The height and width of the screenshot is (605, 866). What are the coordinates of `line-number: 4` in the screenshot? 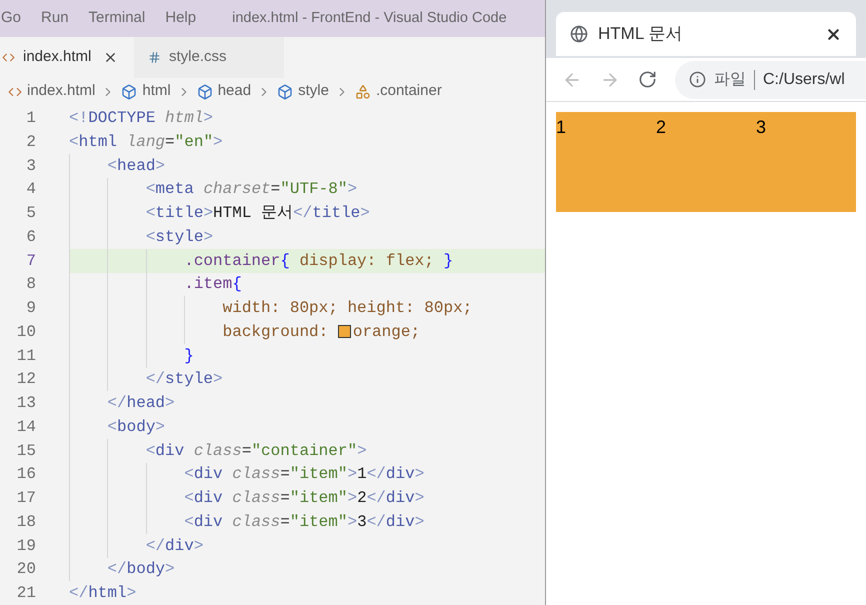 It's located at (30, 189).